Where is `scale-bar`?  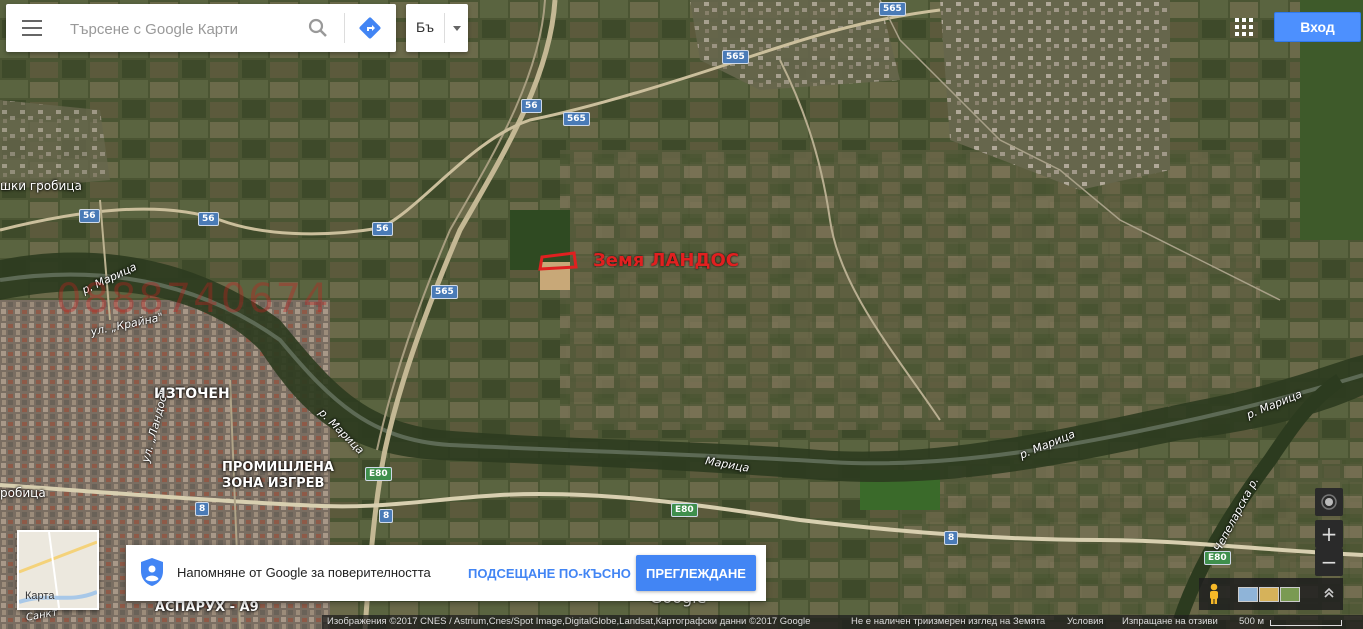
scale-bar is located at coordinates (1306, 623).